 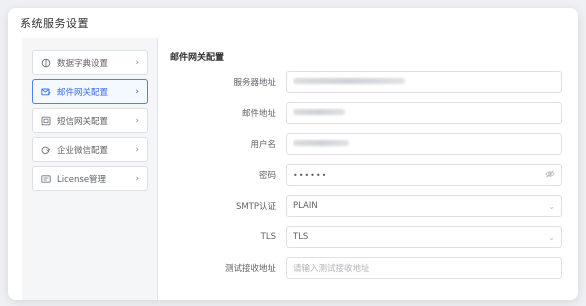 What do you see at coordinates (250, 269) in the screenshot?
I see `test-address-label: 测试接收地址` at bounding box center [250, 269].